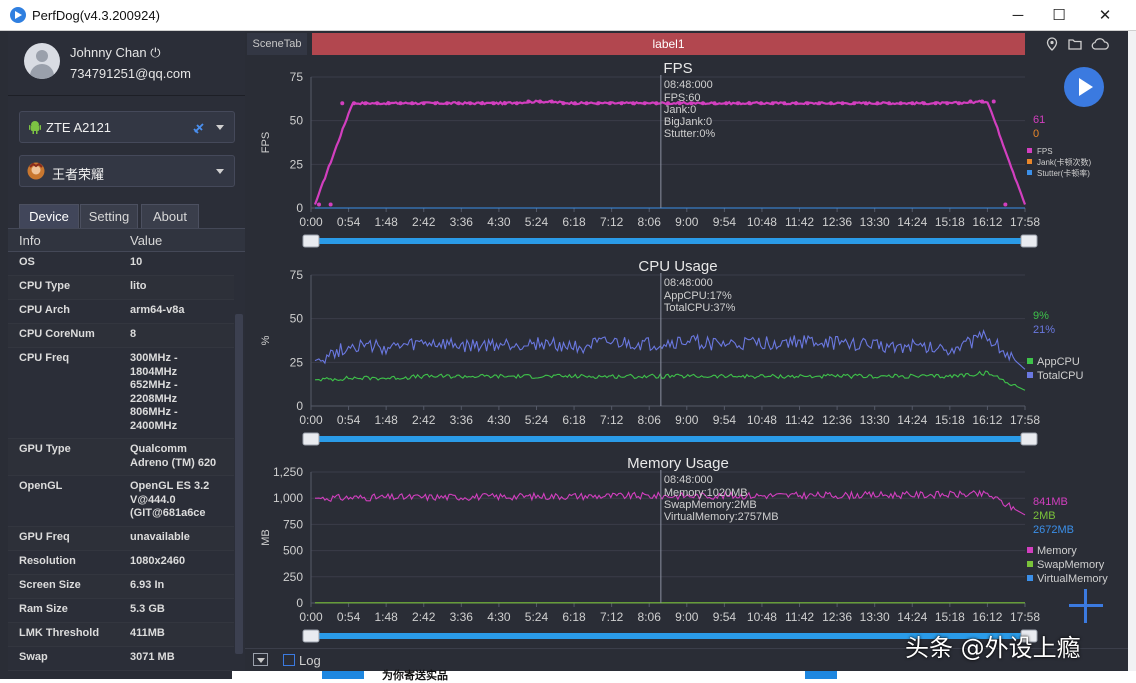 This screenshot has width=1136, height=683. Describe the element at coordinates (1041, 316) in the screenshot. I see `current-value: 9%` at that location.